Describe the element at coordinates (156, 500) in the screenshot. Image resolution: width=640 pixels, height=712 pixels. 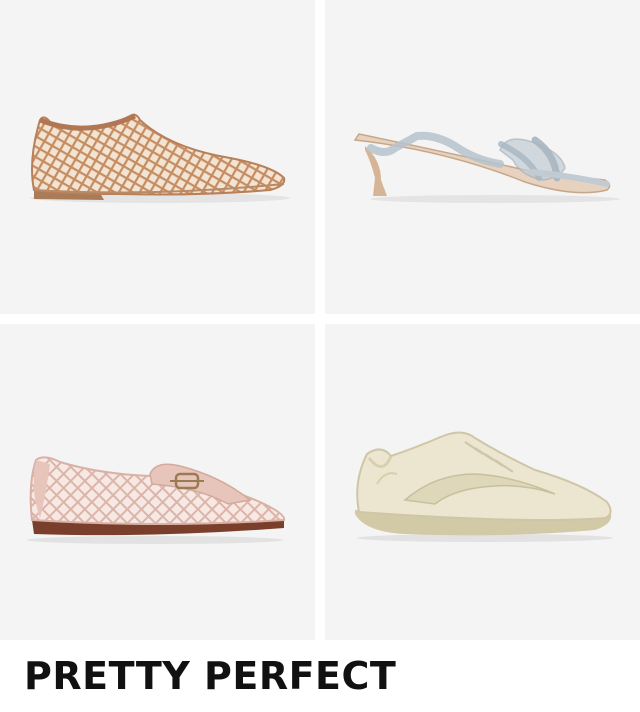
I see `pink-mesh-horsebit-loafer-icon` at that location.